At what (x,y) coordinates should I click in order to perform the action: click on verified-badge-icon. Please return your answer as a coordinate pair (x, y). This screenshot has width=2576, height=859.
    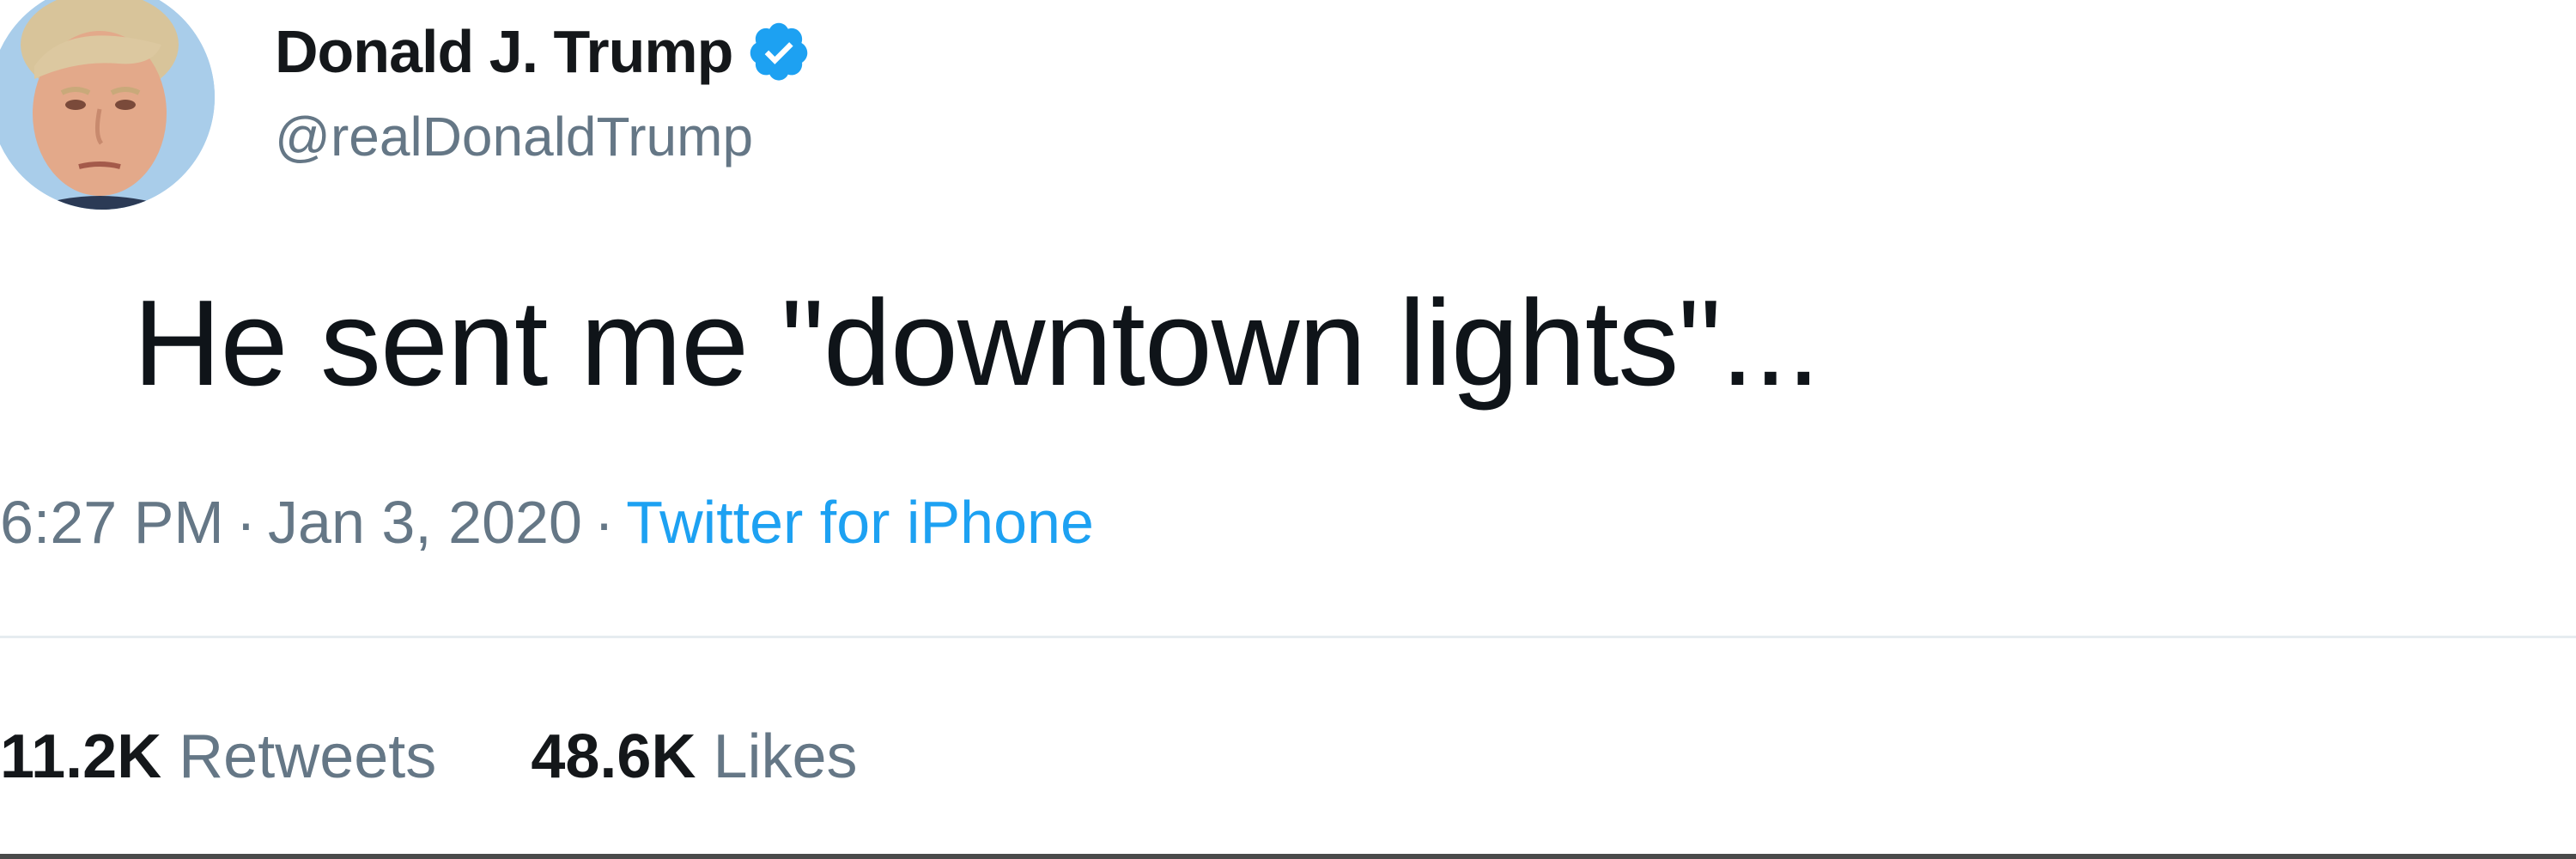
    Looking at the image, I should click on (779, 52).